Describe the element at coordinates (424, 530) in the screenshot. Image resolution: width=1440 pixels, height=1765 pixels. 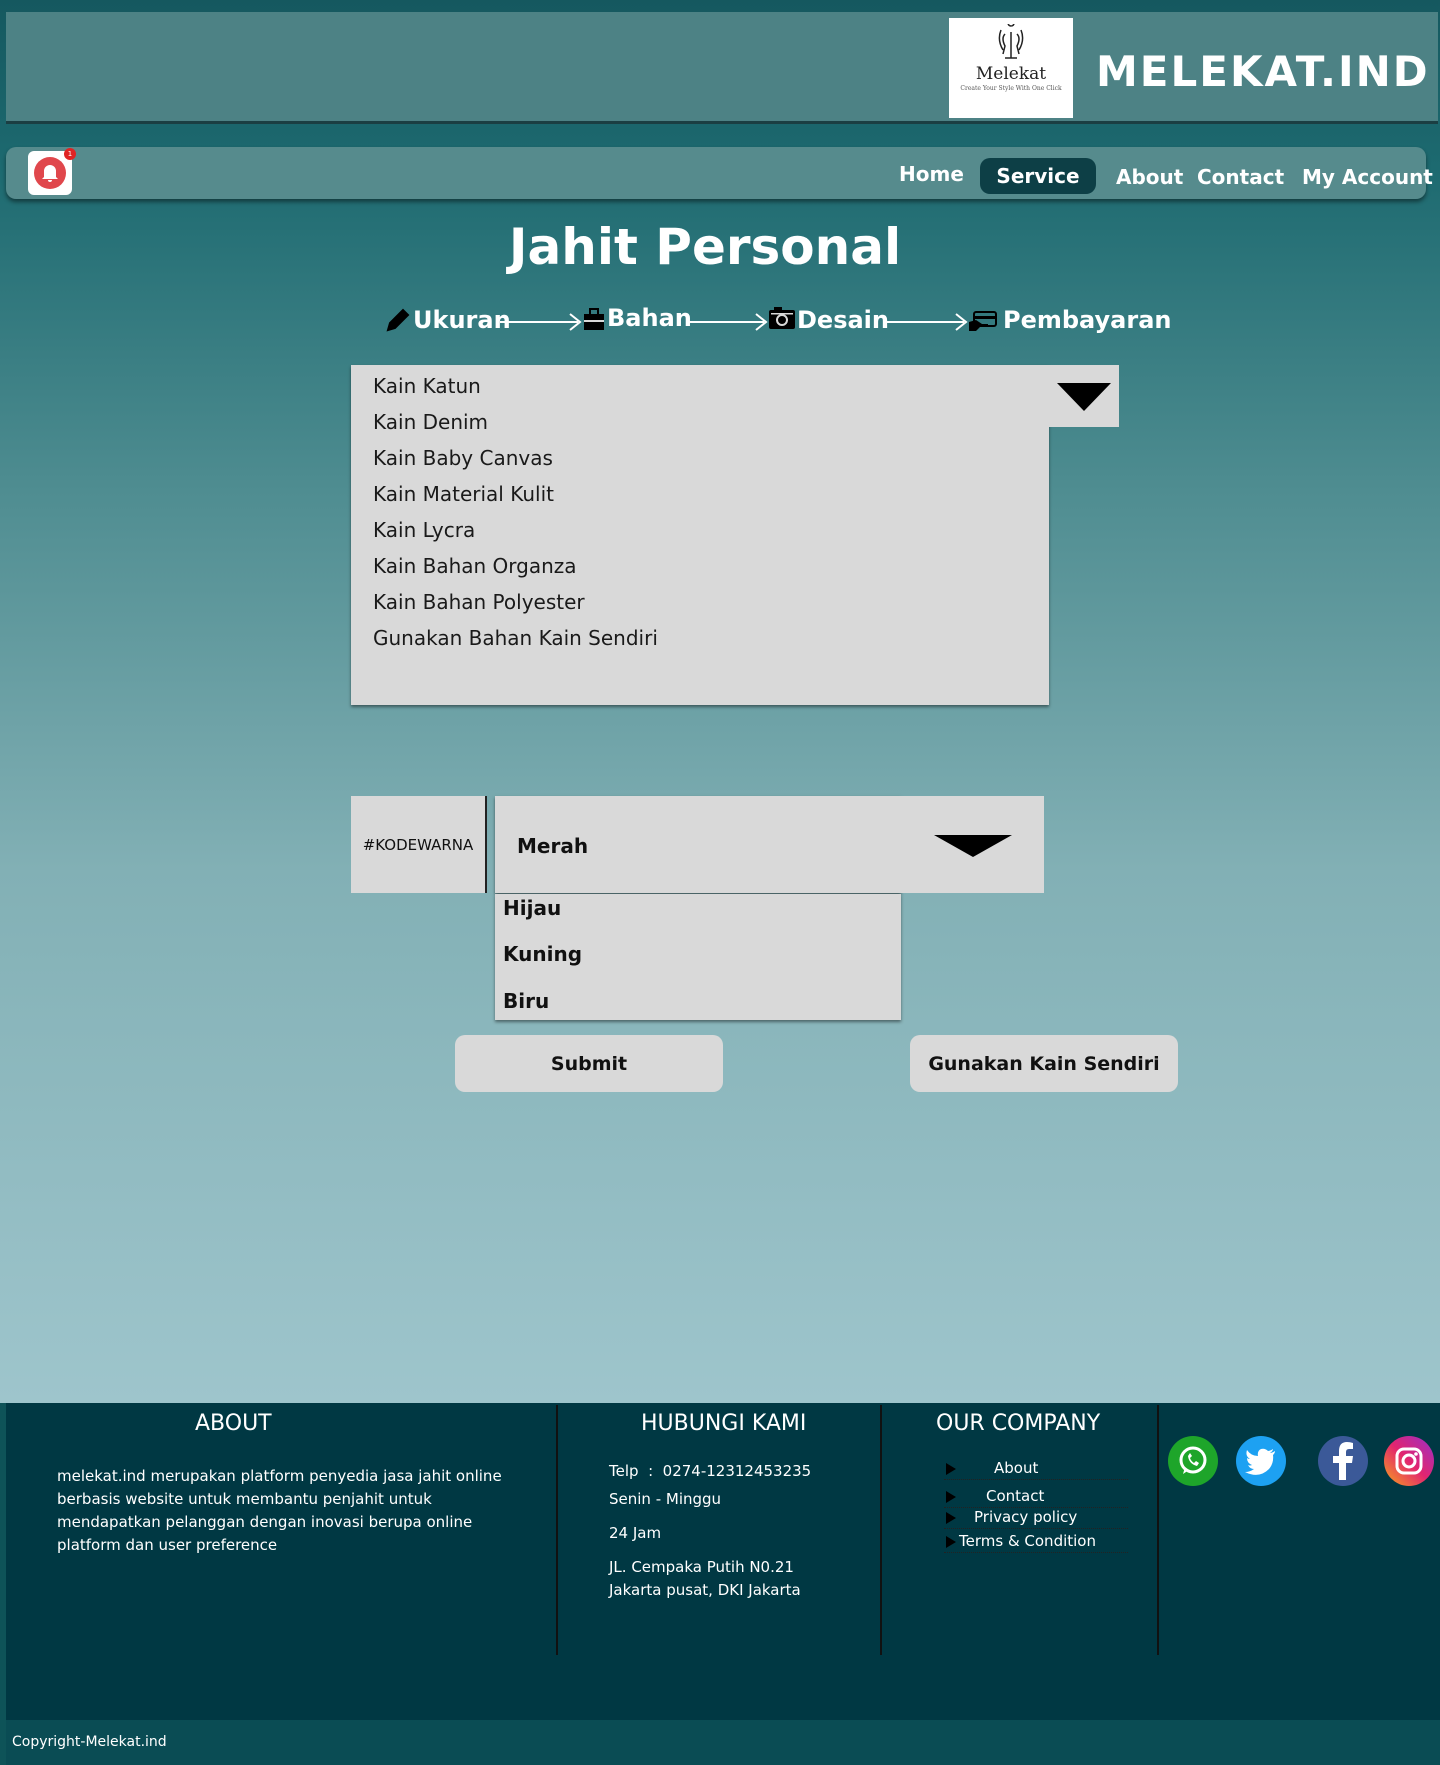
I see `fabric-option: Kain Lycra` at that location.